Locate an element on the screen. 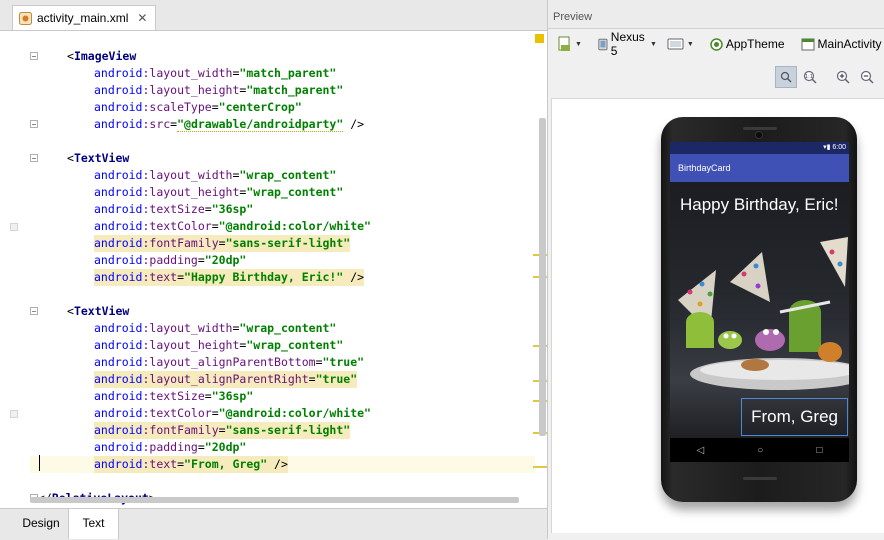 The height and width of the screenshot is (540, 884). code-line: android:layout_width="match_parent" is located at coordinates (282, 73).